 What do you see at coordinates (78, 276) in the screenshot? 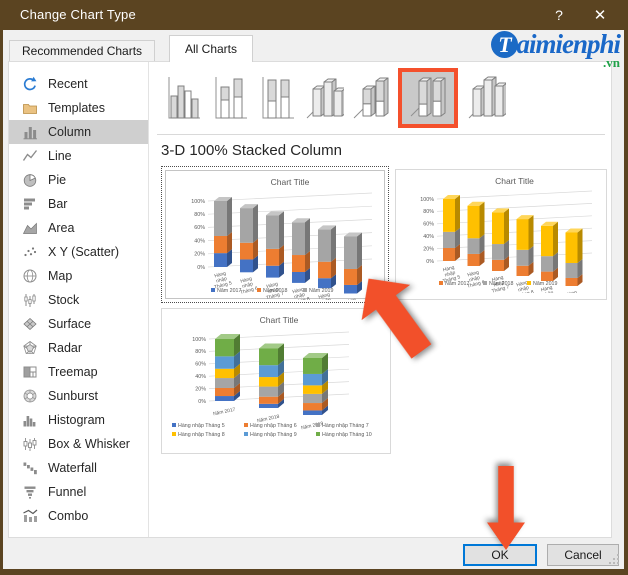
I see `sidebar-item-map: Map` at bounding box center [78, 276].